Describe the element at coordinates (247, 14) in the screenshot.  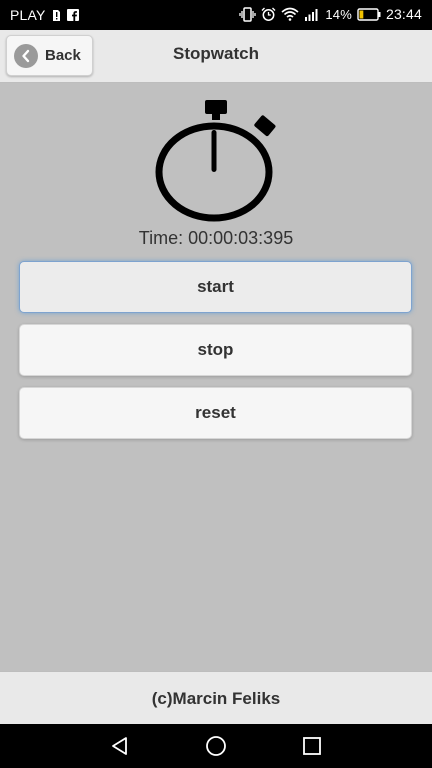
I see `vibrate-icon` at that location.